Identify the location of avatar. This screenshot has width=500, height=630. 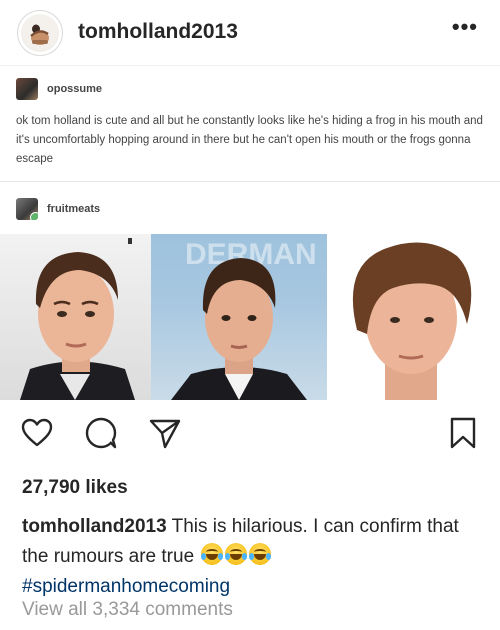
(40, 33).